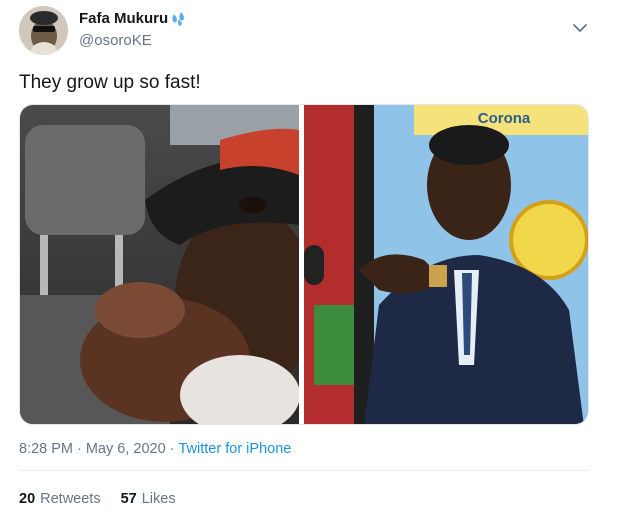  I want to click on tweet-time: 8:28 PM, so click(46, 449).